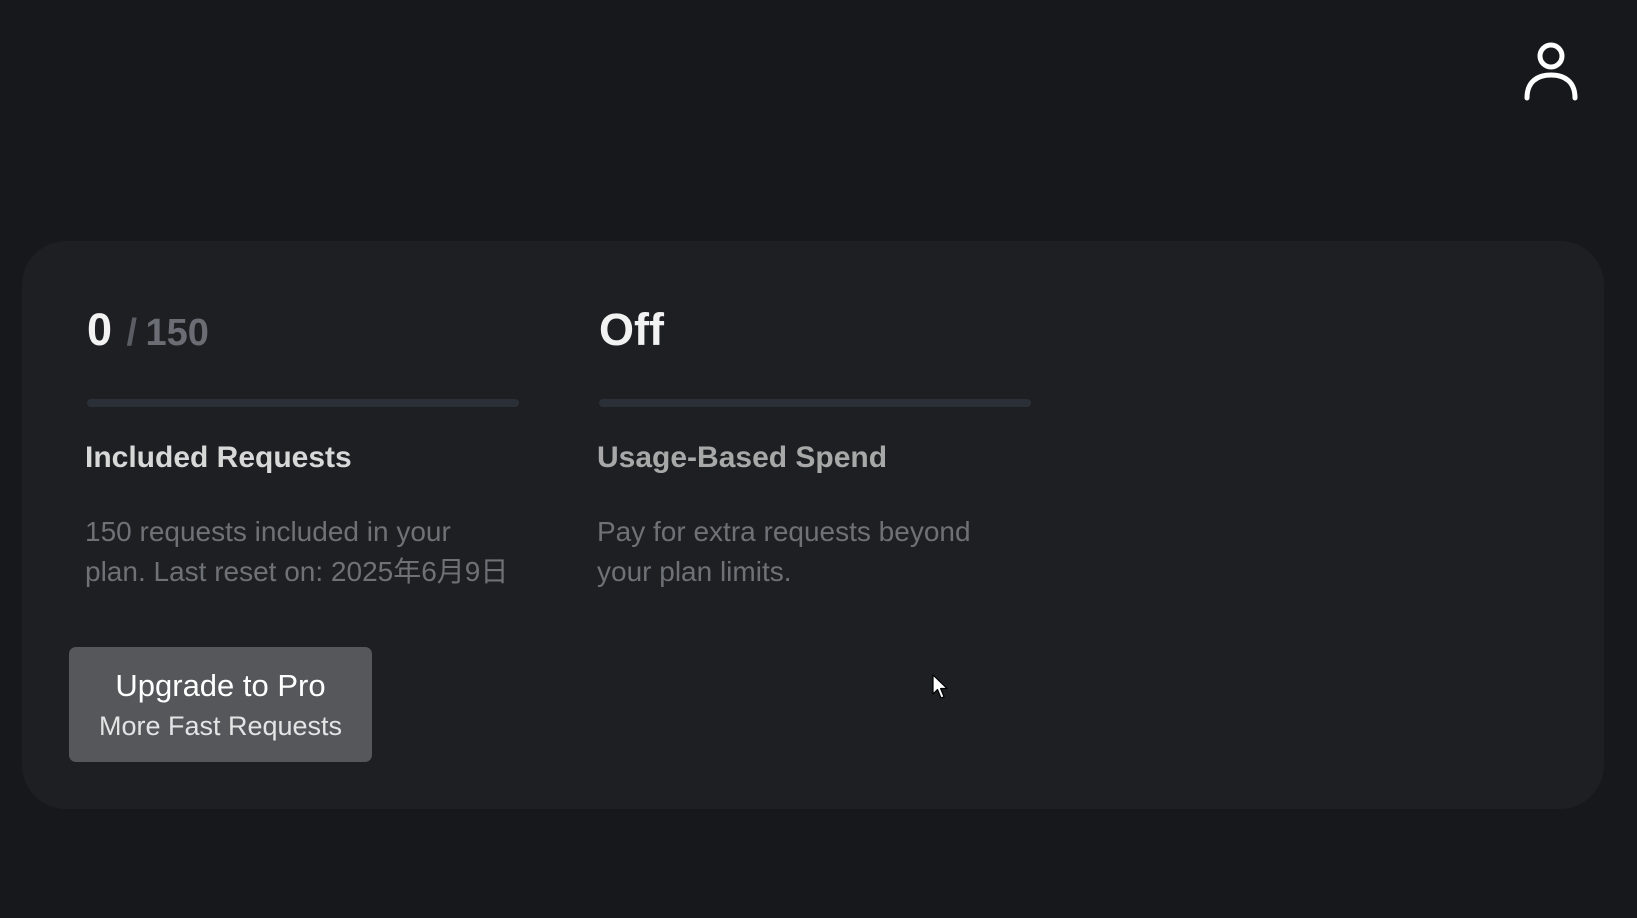 The width and height of the screenshot is (1637, 918). Describe the element at coordinates (220, 726) in the screenshot. I see `upgrade-button-subtitle: More Fast Requests` at that location.